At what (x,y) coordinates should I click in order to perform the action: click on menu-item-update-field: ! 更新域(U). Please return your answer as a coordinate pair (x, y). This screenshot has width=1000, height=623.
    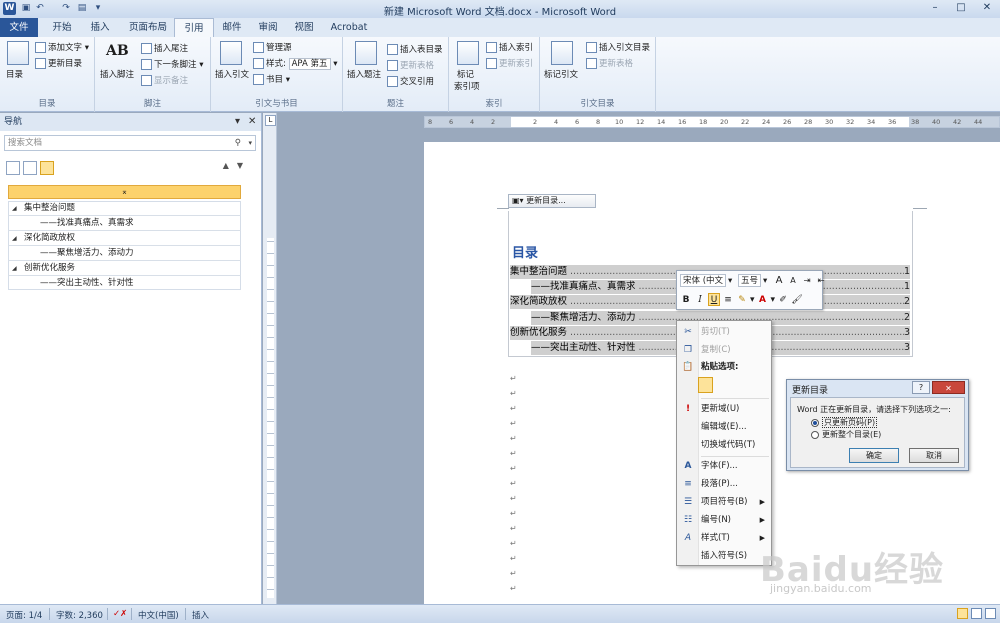
    Looking at the image, I should click on (724, 409).